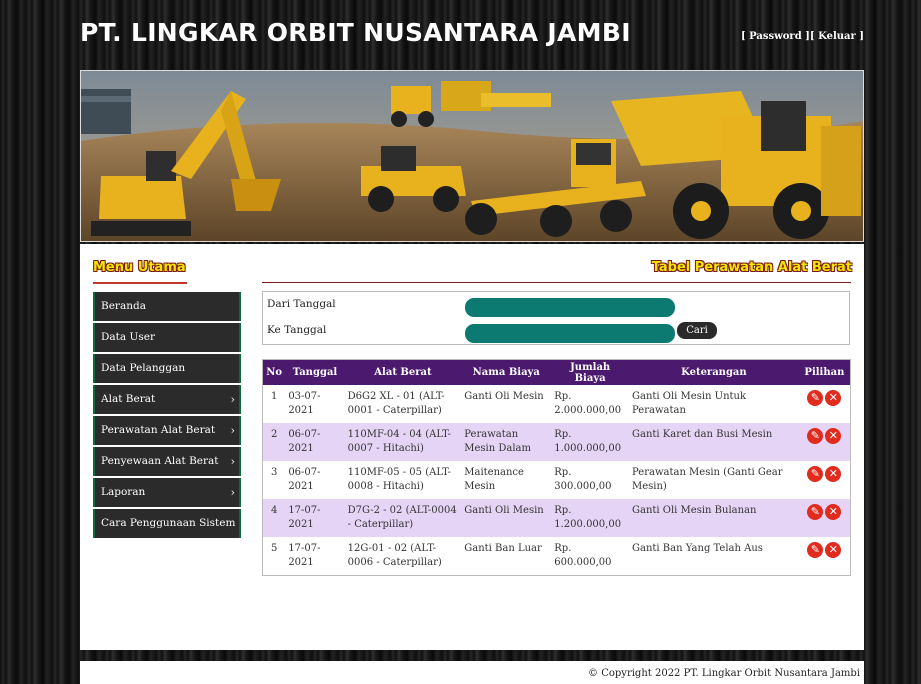  I want to click on page-title-underline, so click(556, 282).